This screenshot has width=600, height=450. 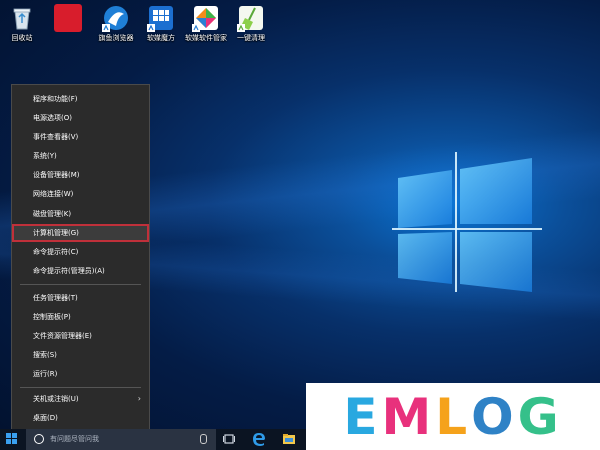 I want to click on menu-item-label: 运行(R), so click(x=45, y=374).